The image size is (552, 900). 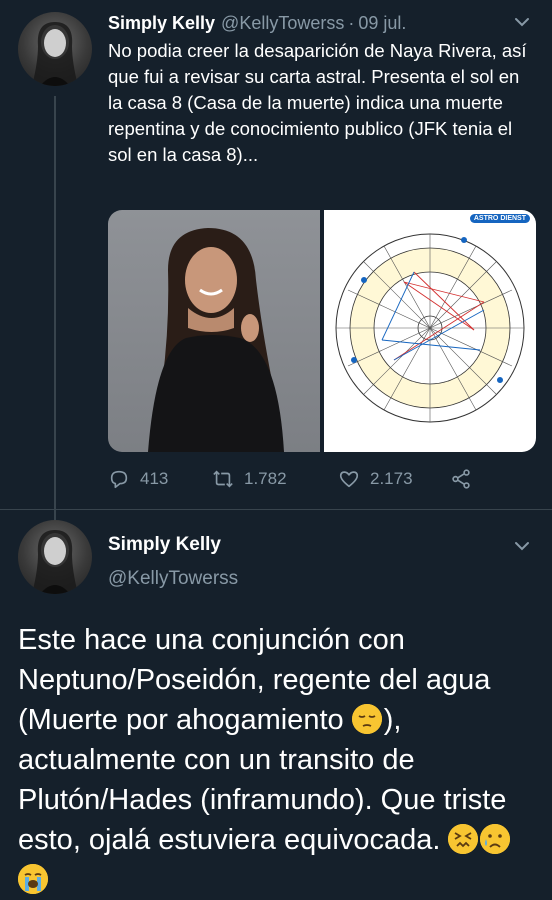 I want to click on retweet-button: 1.782, so click(x=275, y=479).